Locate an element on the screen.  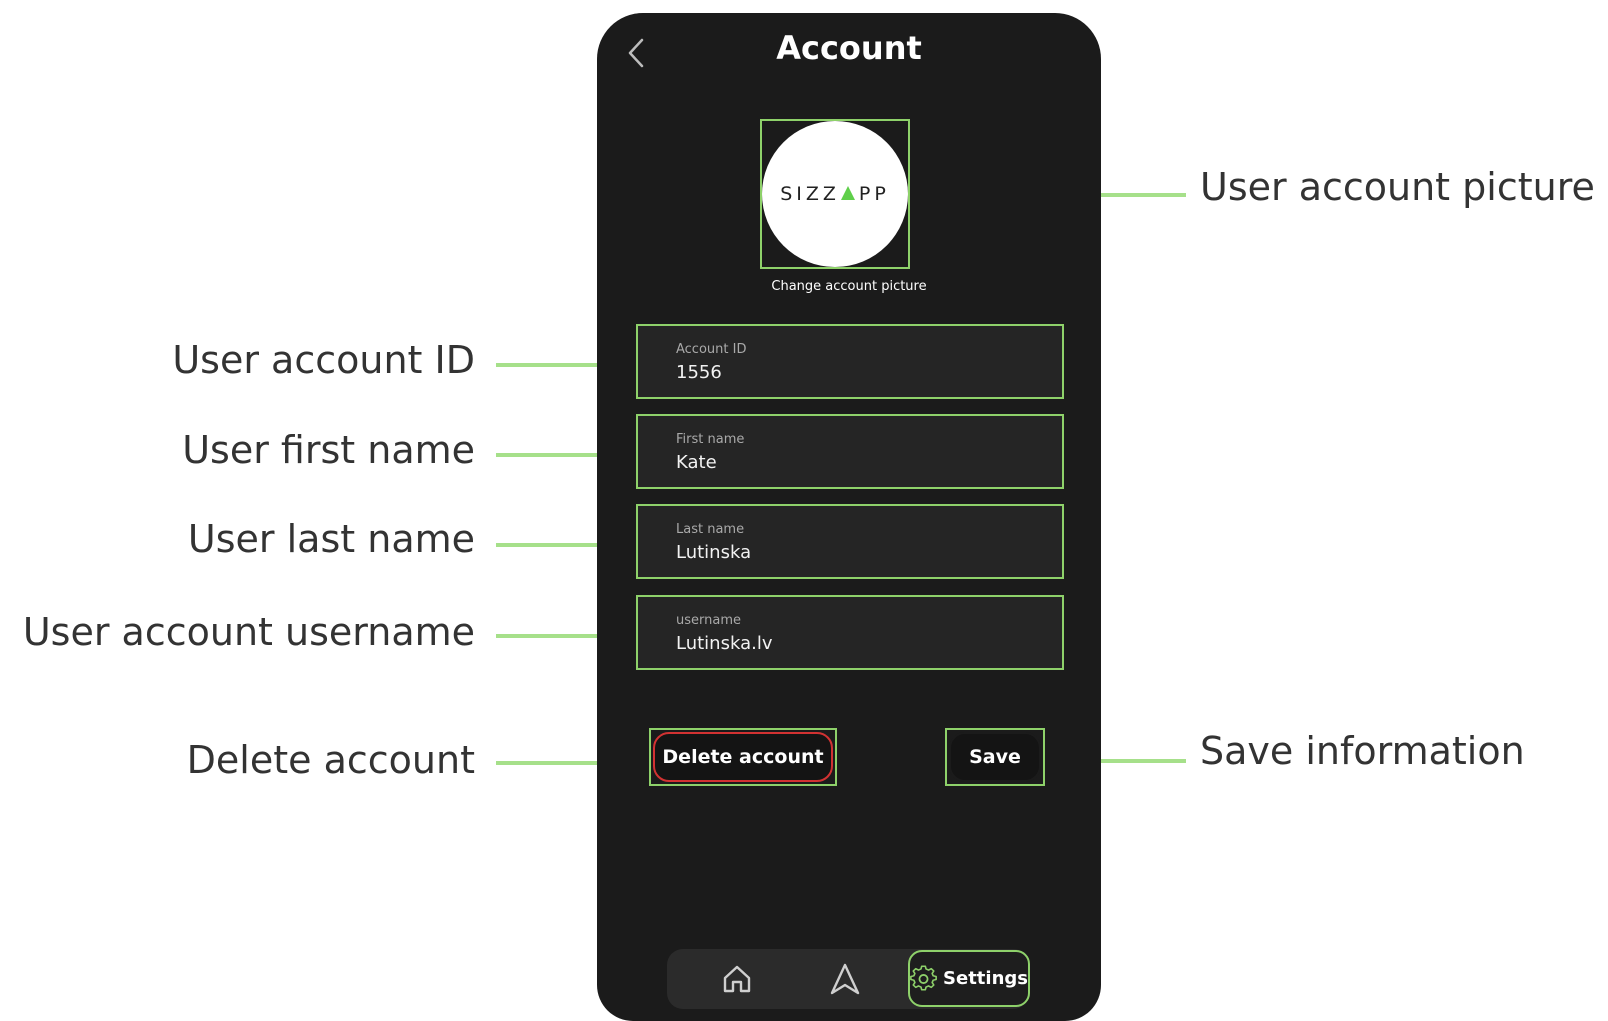
save-button-frame: Save is located at coordinates (995, 757).